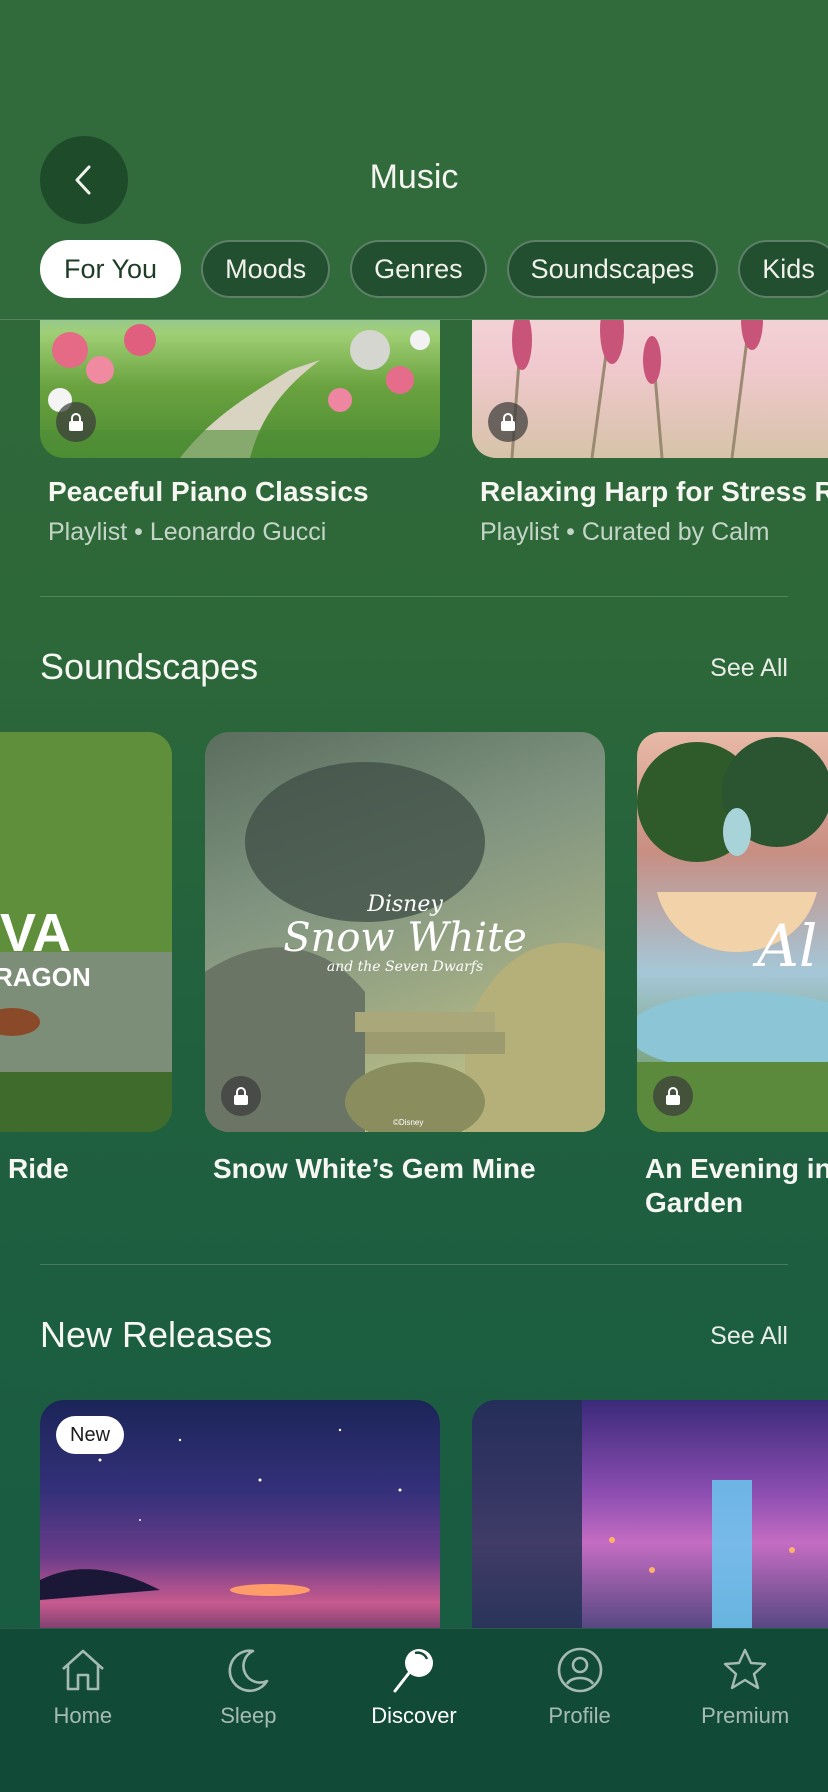  What do you see at coordinates (694, 1203) in the screenshot?
I see `soundscape-title-line2: Garden` at bounding box center [694, 1203].